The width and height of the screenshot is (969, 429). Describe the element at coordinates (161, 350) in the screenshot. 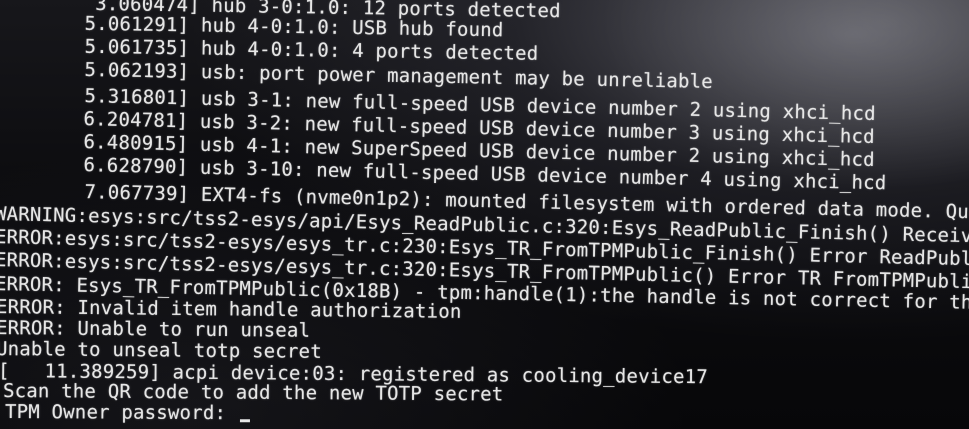

I see `console-line: Unable to unseal totp secret` at that location.